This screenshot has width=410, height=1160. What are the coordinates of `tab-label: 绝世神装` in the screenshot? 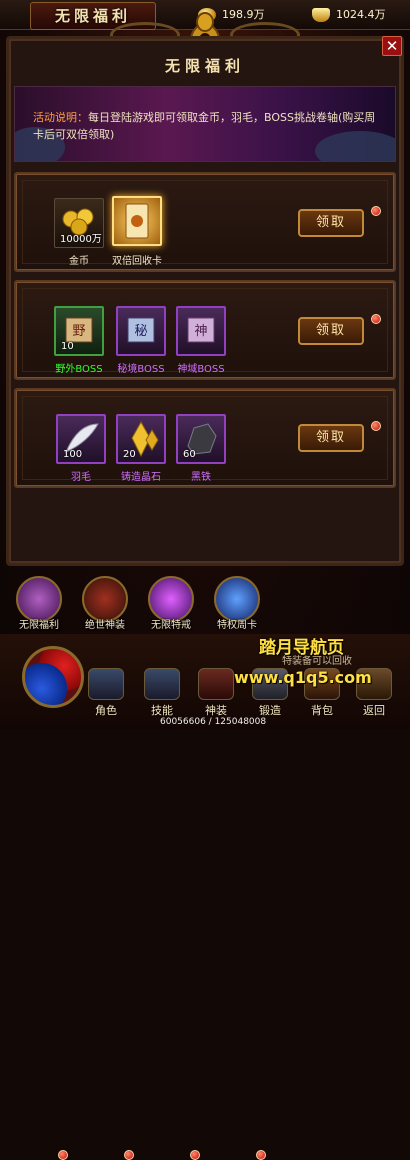 It's located at (105, 625).